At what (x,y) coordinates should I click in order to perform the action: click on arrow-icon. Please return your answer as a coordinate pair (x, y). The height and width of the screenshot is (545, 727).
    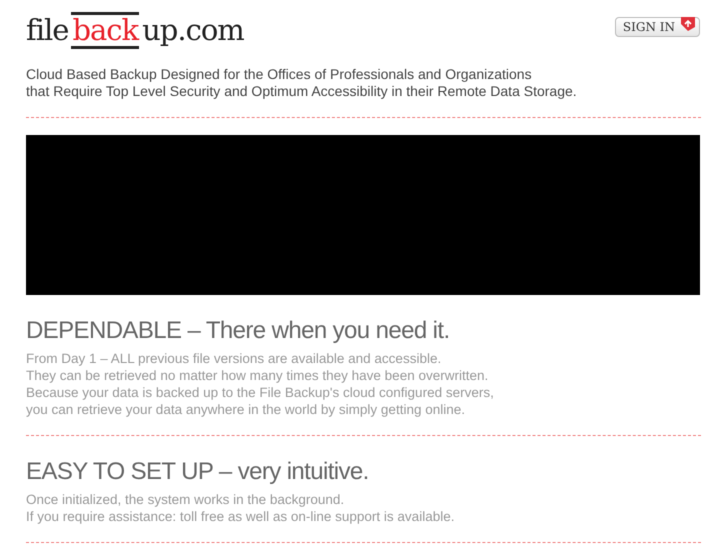
    Looking at the image, I should click on (688, 24).